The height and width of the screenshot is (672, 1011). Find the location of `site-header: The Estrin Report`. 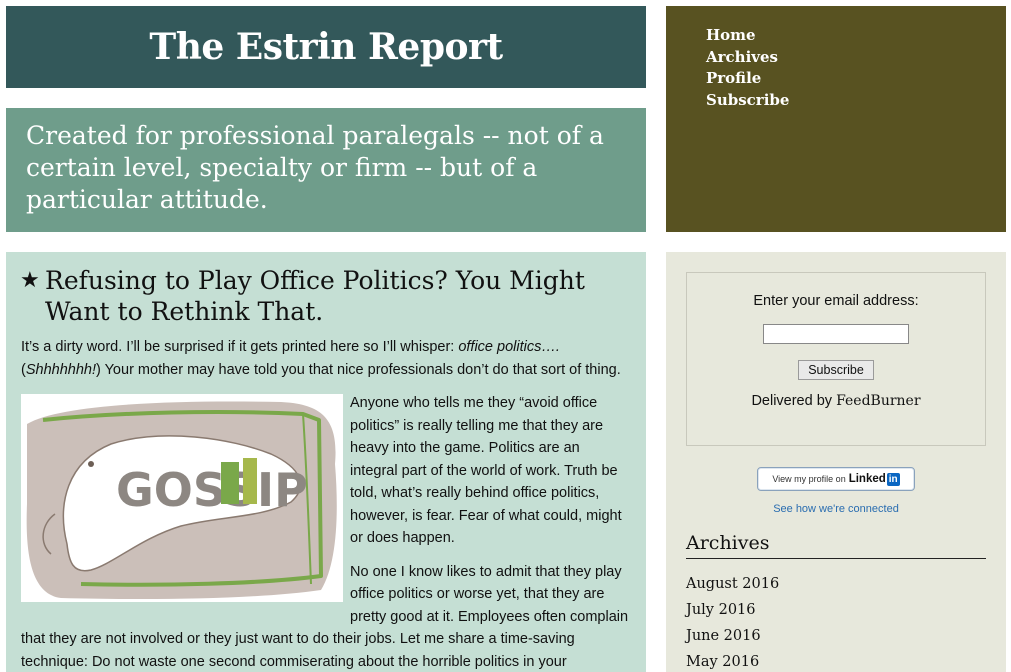

site-header: The Estrin Report is located at coordinates (326, 47).